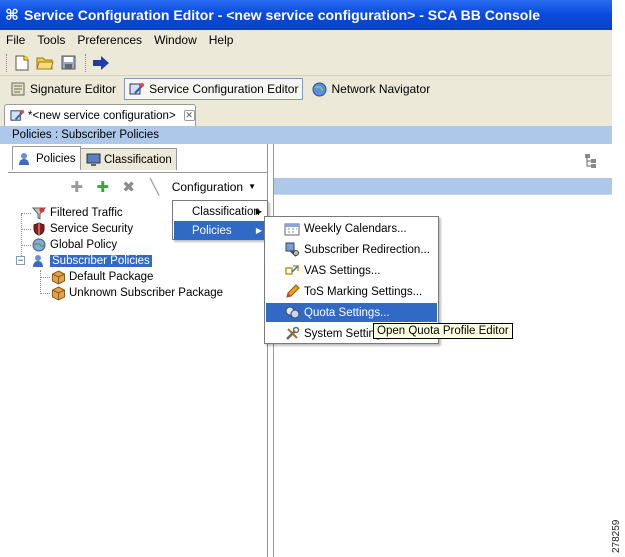 The image size is (625, 557). Describe the element at coordinates (306, 135) in the screenshot. I see `breadcrumb: Policies : Subscriber Policies` at that location.